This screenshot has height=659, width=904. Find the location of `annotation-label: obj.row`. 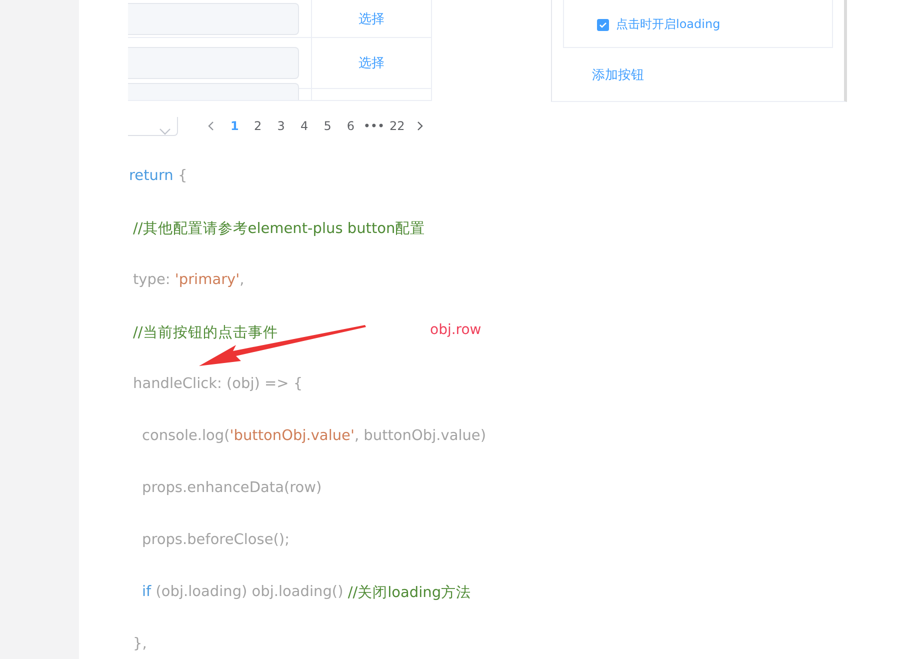

annotation-label: obj.row is located at coordinates (456, 330).